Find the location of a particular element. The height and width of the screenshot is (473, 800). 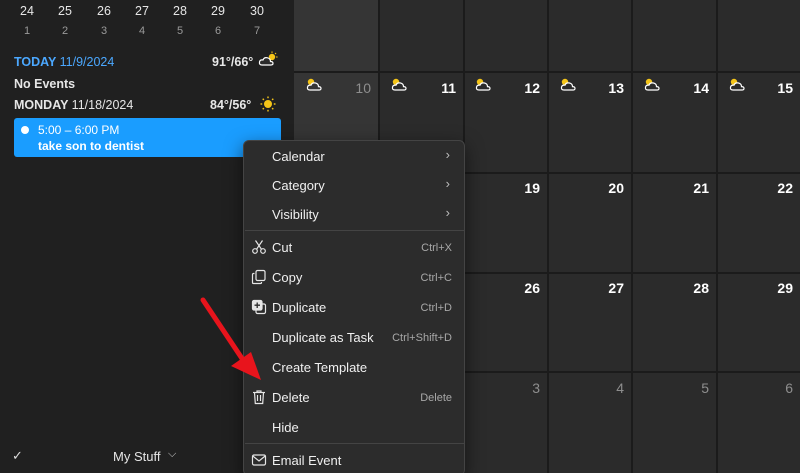

day-cell-number: 22 is located at coordinates (778, 188).